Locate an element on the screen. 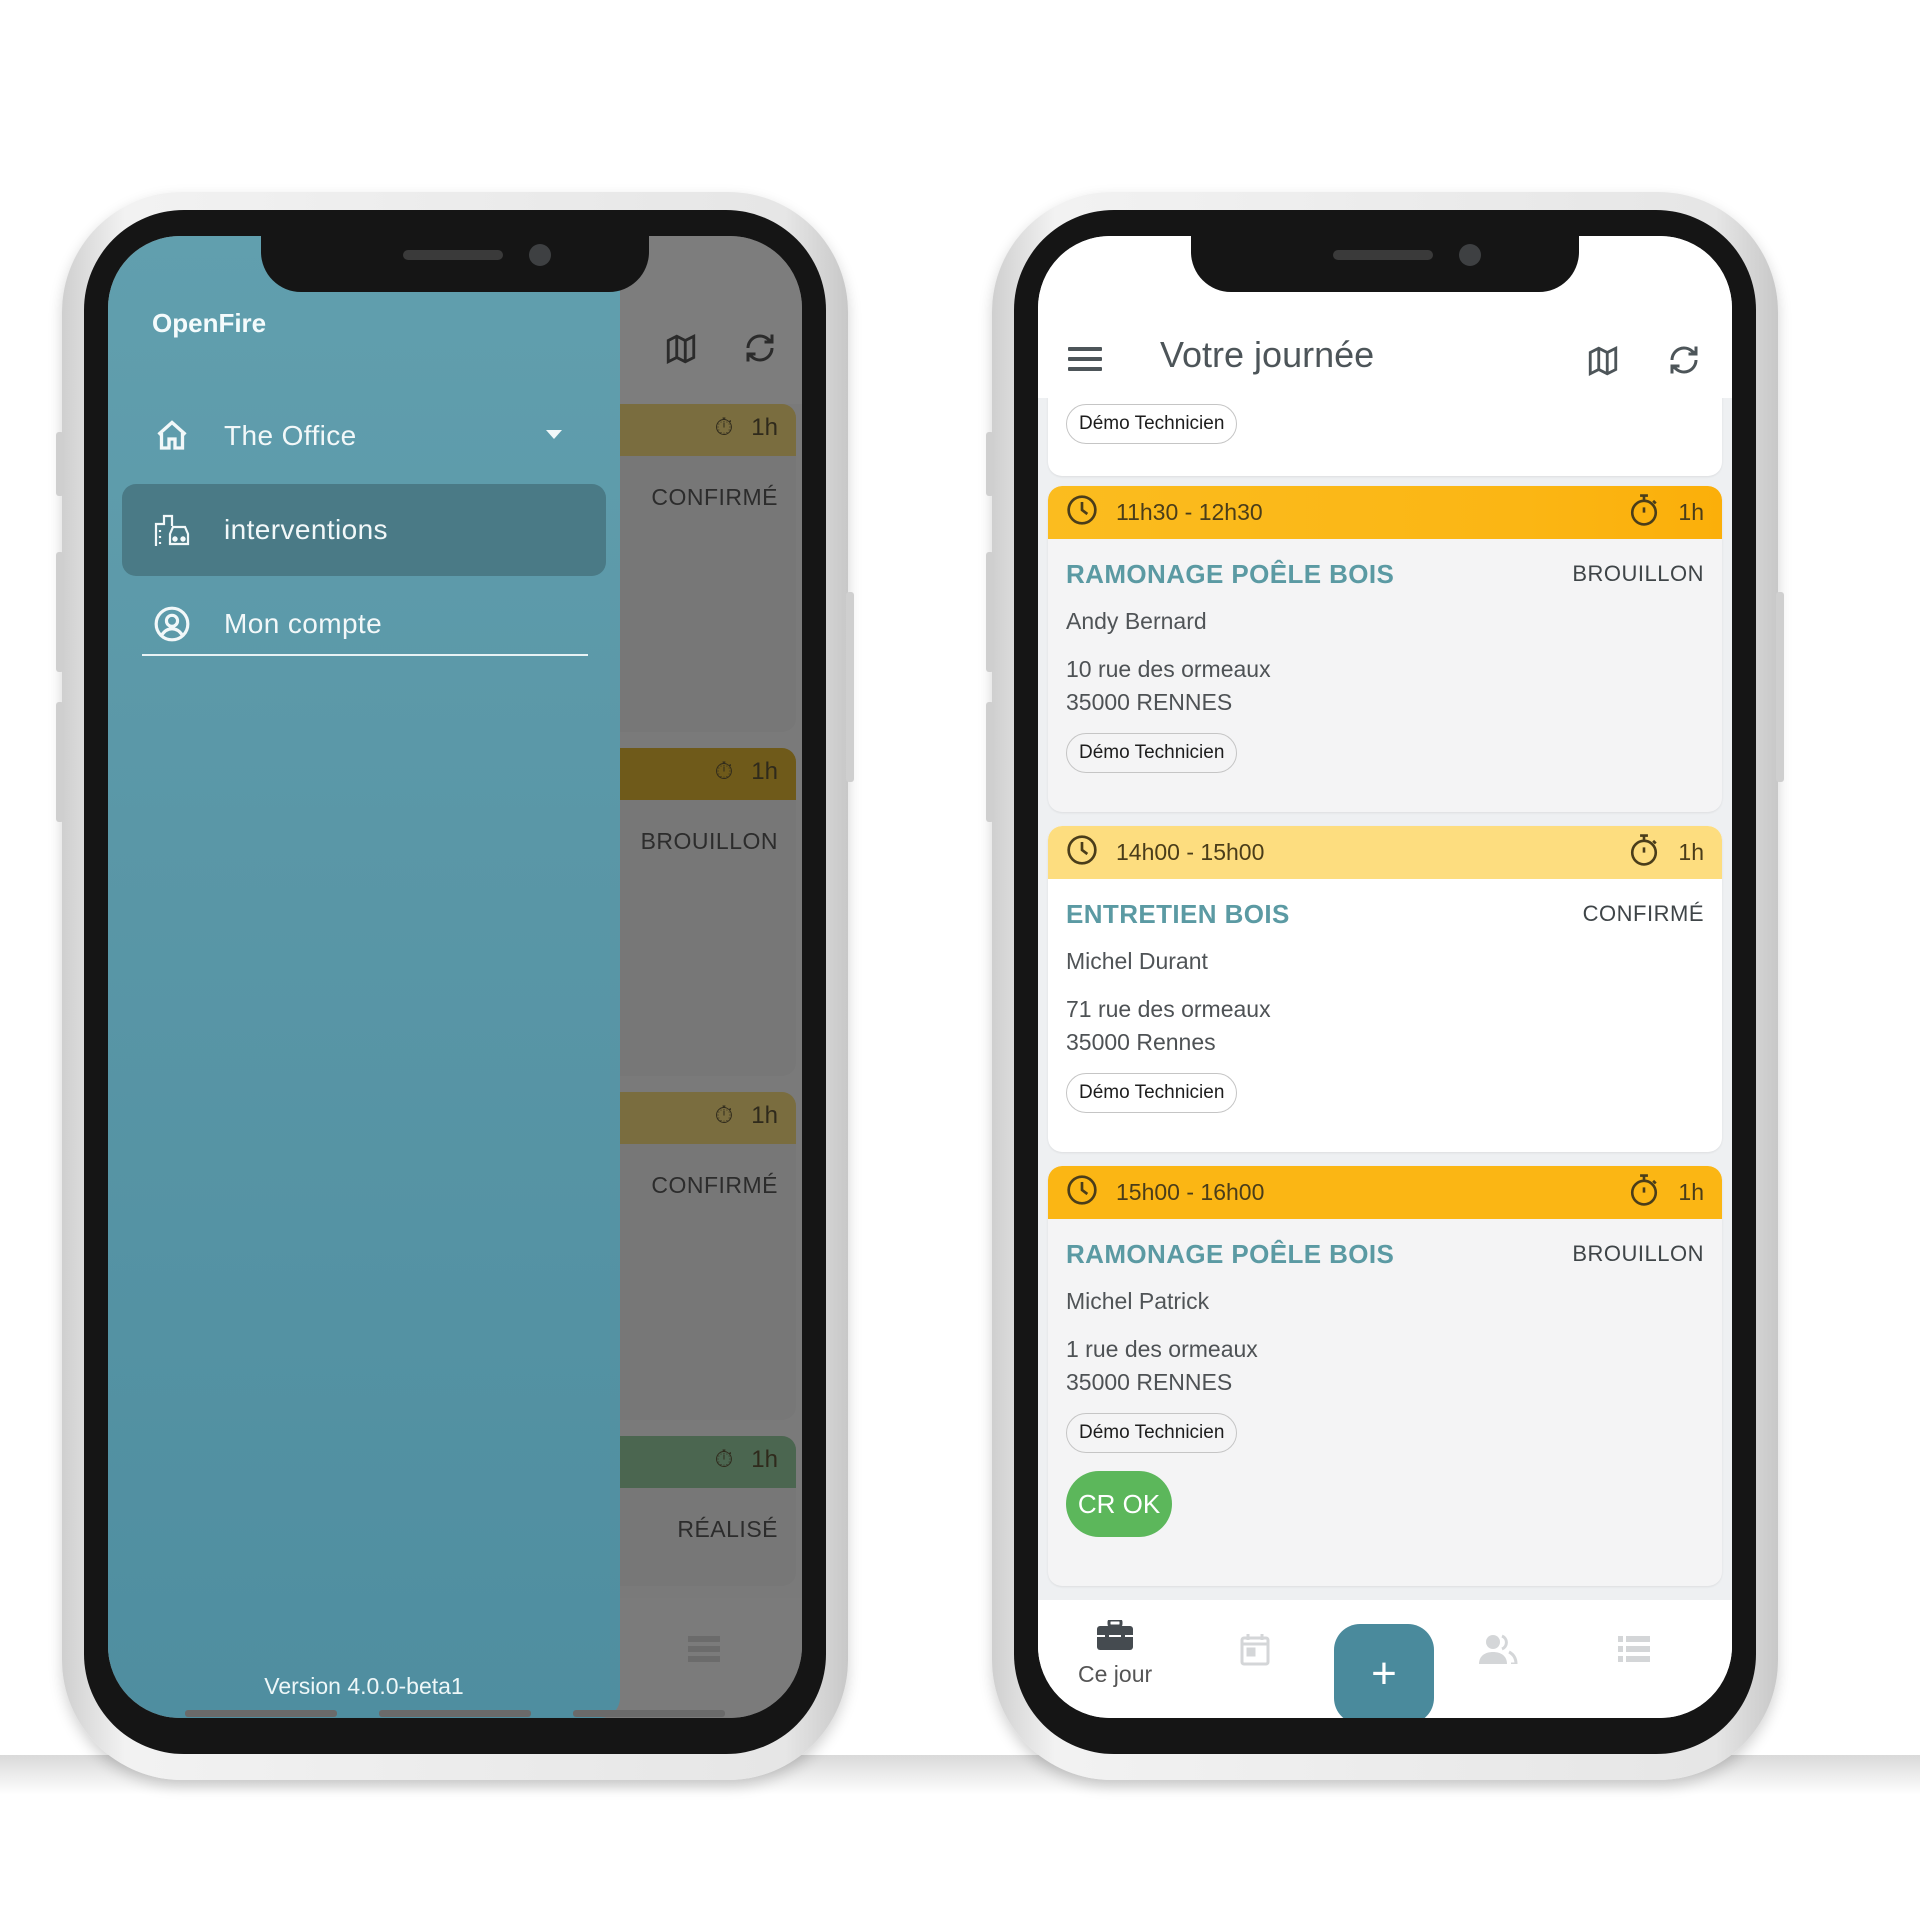 The width and height of the screenshot is (1920, 1920). building-car-icon is located at coordinates (172, 530).